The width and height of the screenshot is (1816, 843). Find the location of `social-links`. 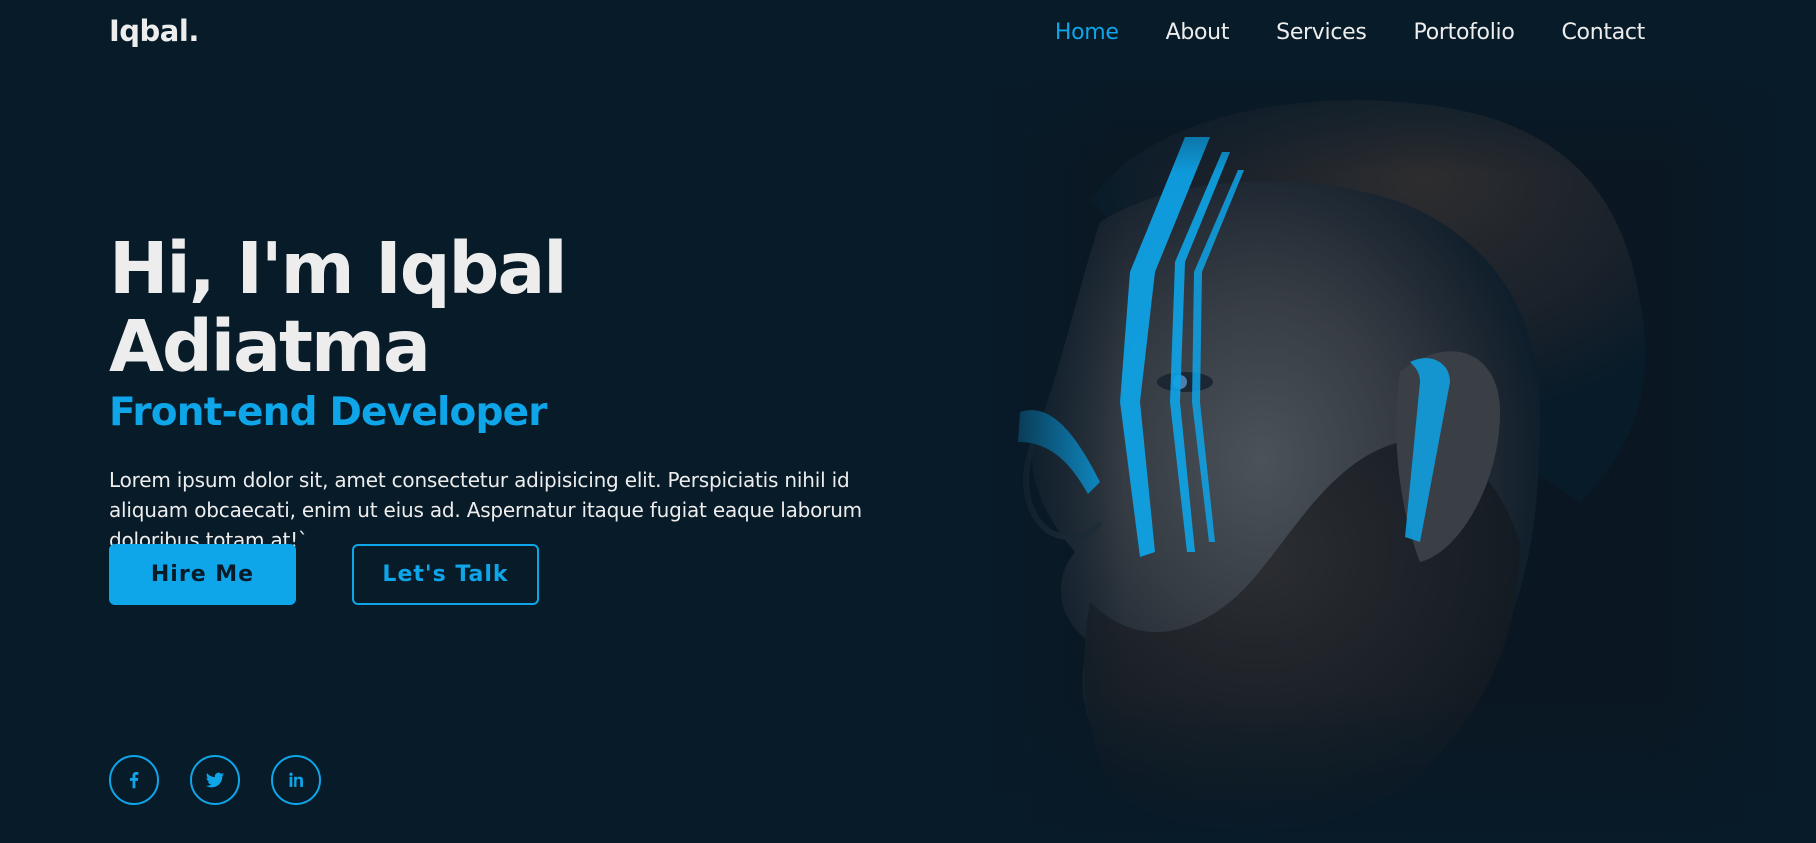

social-links is located at coordinates (215, 780).